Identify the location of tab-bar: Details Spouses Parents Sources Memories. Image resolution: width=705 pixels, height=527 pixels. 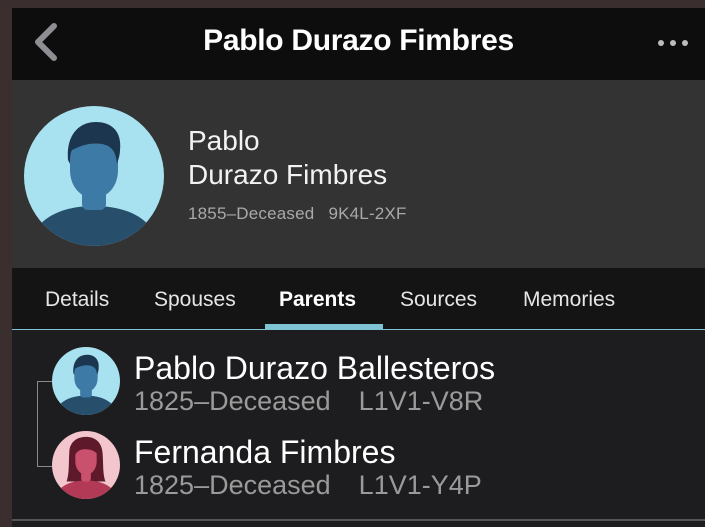
(358, 299).